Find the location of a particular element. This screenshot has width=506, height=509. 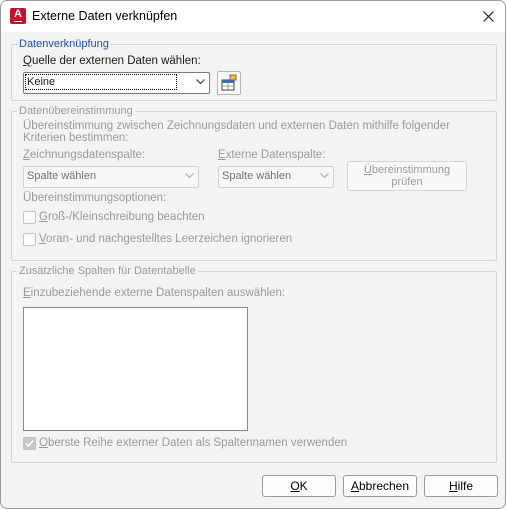

check-match-button: Übereinstimmung prüfen is located at coordinates (407, 176).